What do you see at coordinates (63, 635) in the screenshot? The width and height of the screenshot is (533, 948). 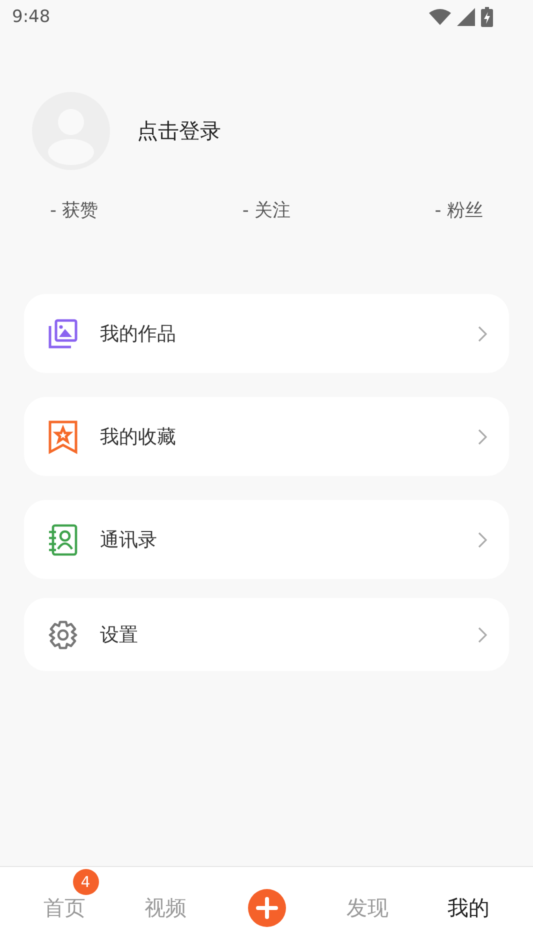 I see `settings-icon` at bounding box center [63, 635].